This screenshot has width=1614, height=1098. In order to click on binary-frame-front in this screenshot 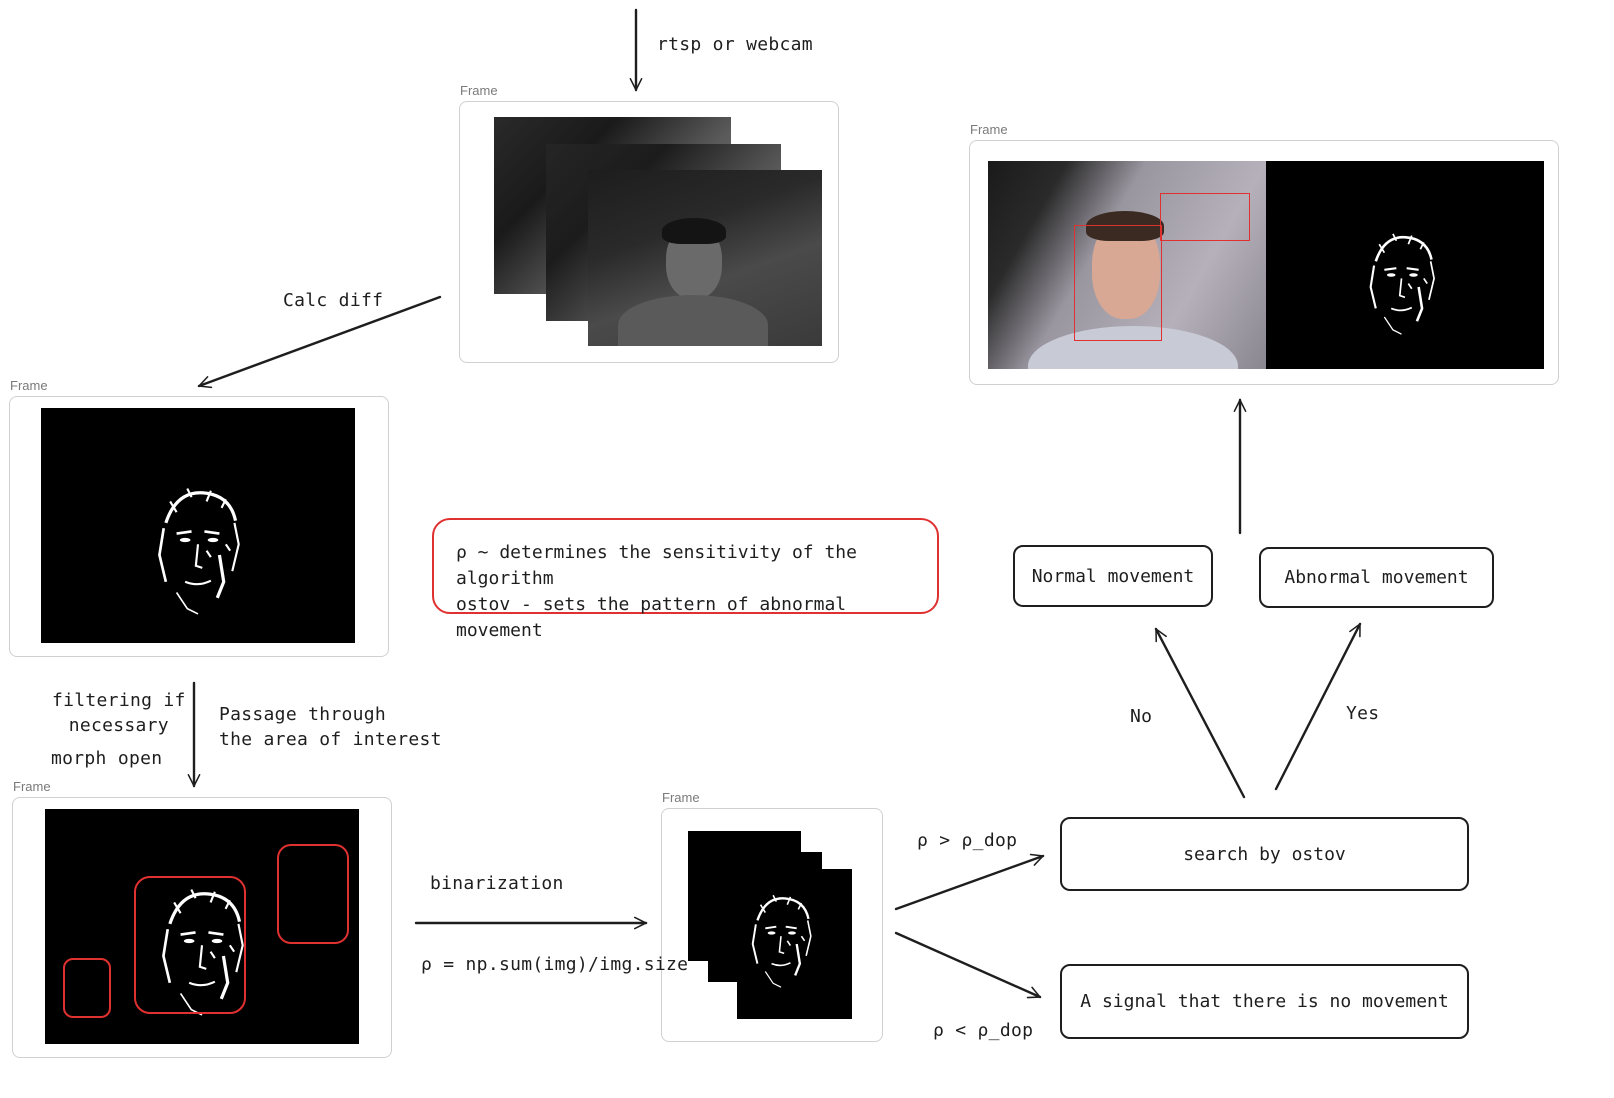, I will do `click(794, 944)`.